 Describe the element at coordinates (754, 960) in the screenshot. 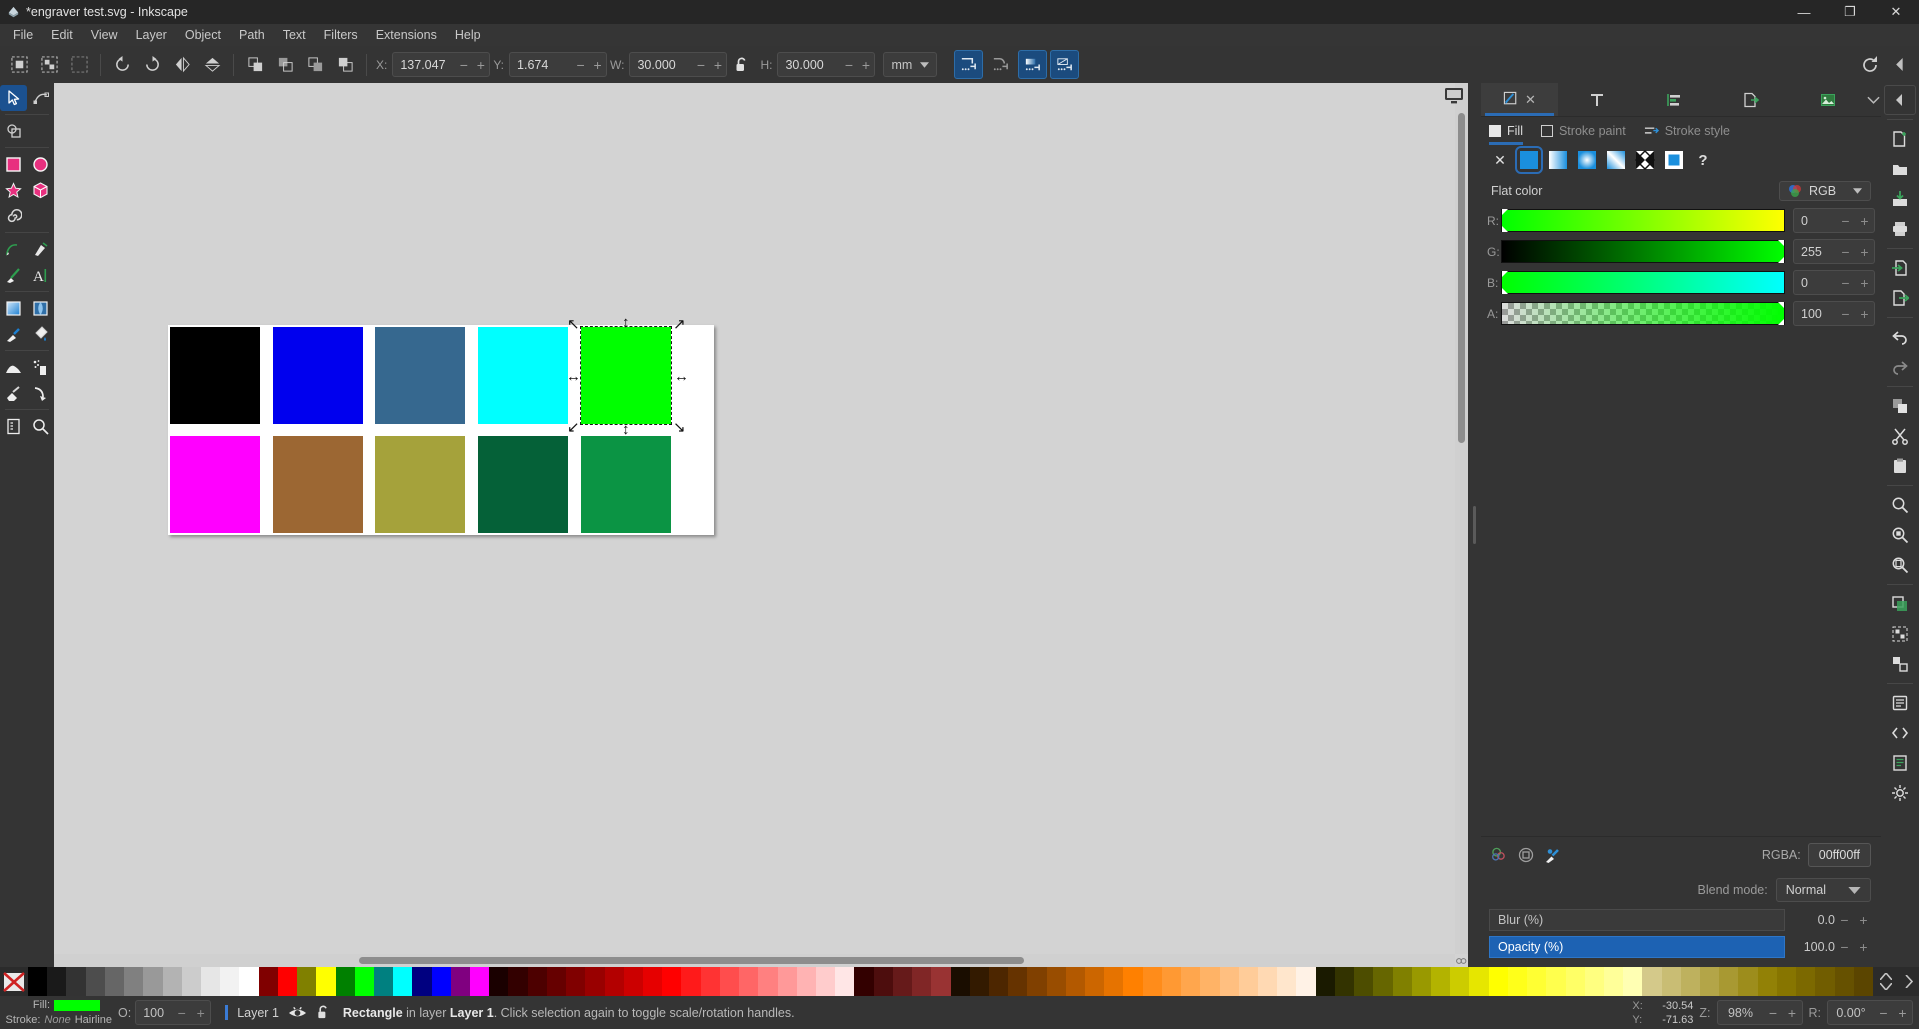

I see `canvas-horizontal-scrollbar` at that location.